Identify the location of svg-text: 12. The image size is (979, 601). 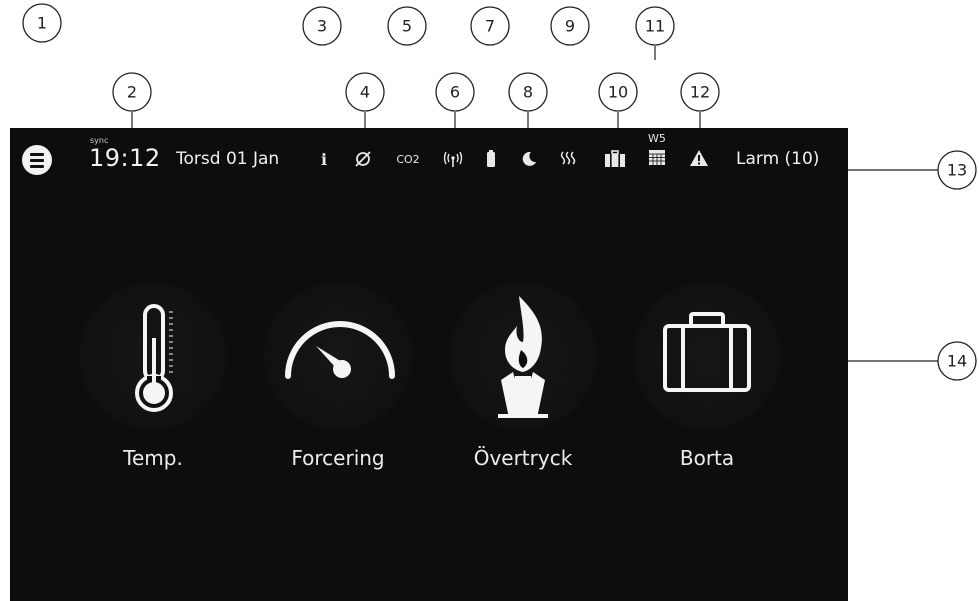
(700, 92).